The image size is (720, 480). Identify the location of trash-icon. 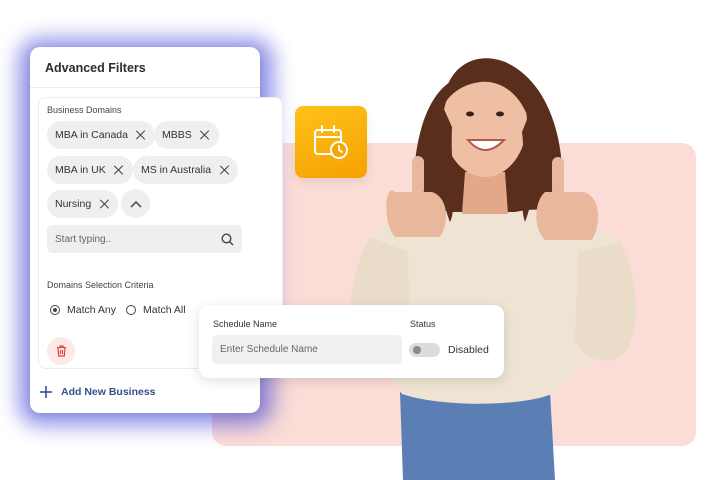
(61, 351).